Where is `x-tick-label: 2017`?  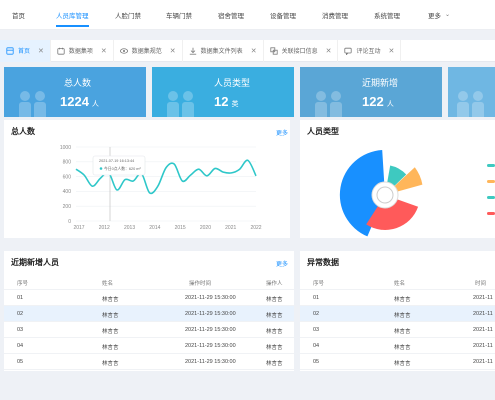 x-tick-label: 2017 is located at coordinates (78, 228).